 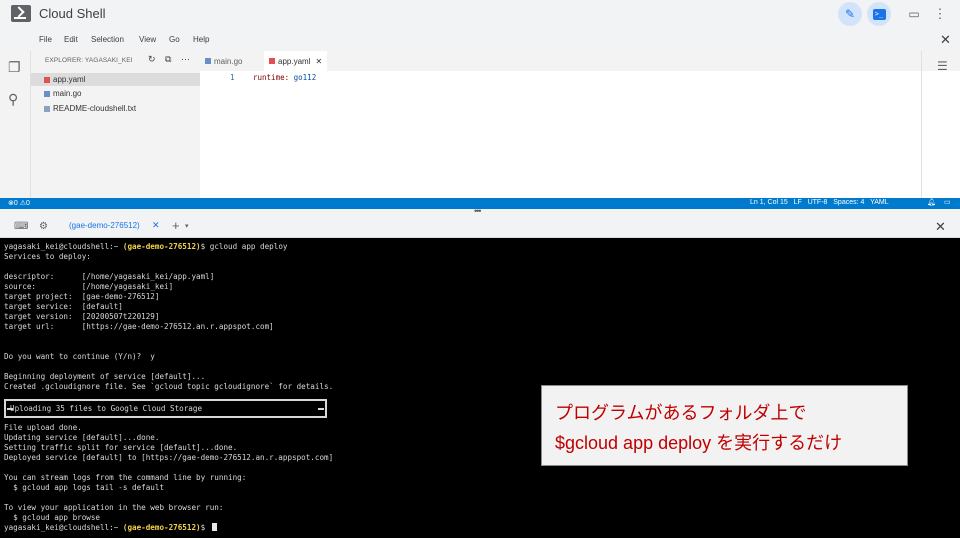 I want to click on outline-icon: ☰, so click(x=942, y=66).